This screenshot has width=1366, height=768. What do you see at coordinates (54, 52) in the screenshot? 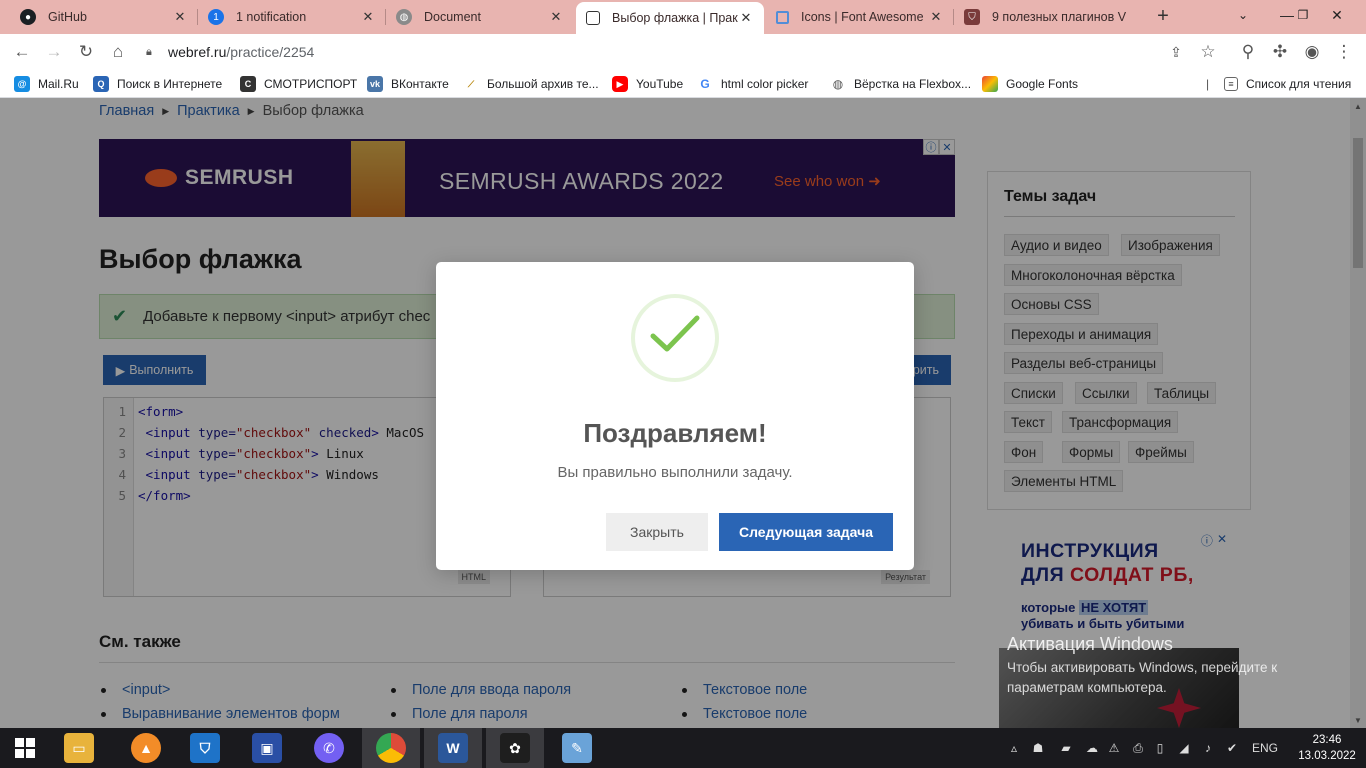
I see `forward-icon: →` at bounding box center [54, 52].